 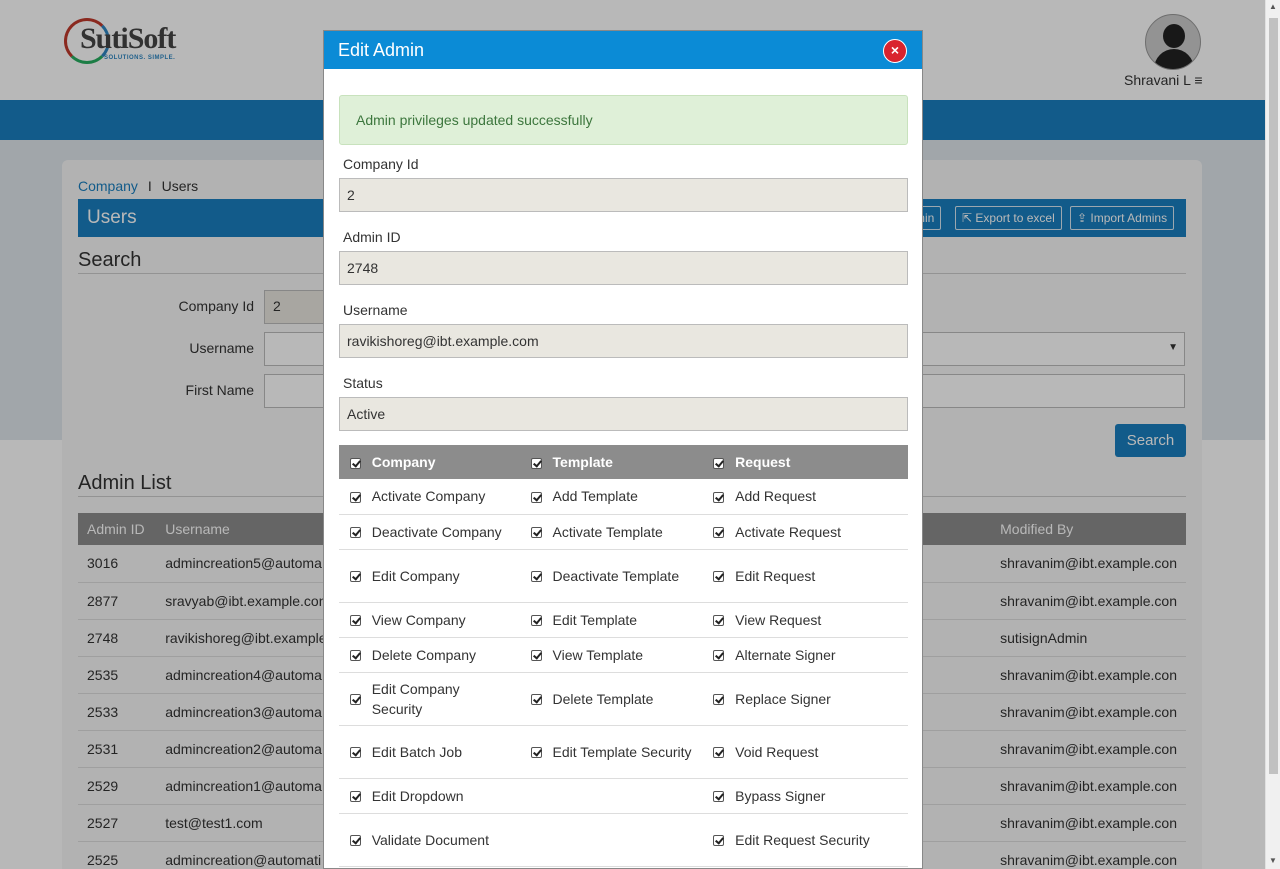 What do you see at coordinates (623, 341) in the screenshot?
I see `modal-username-field: ravikishoreg@ibt.example.com` at bounding box center [623, 341].